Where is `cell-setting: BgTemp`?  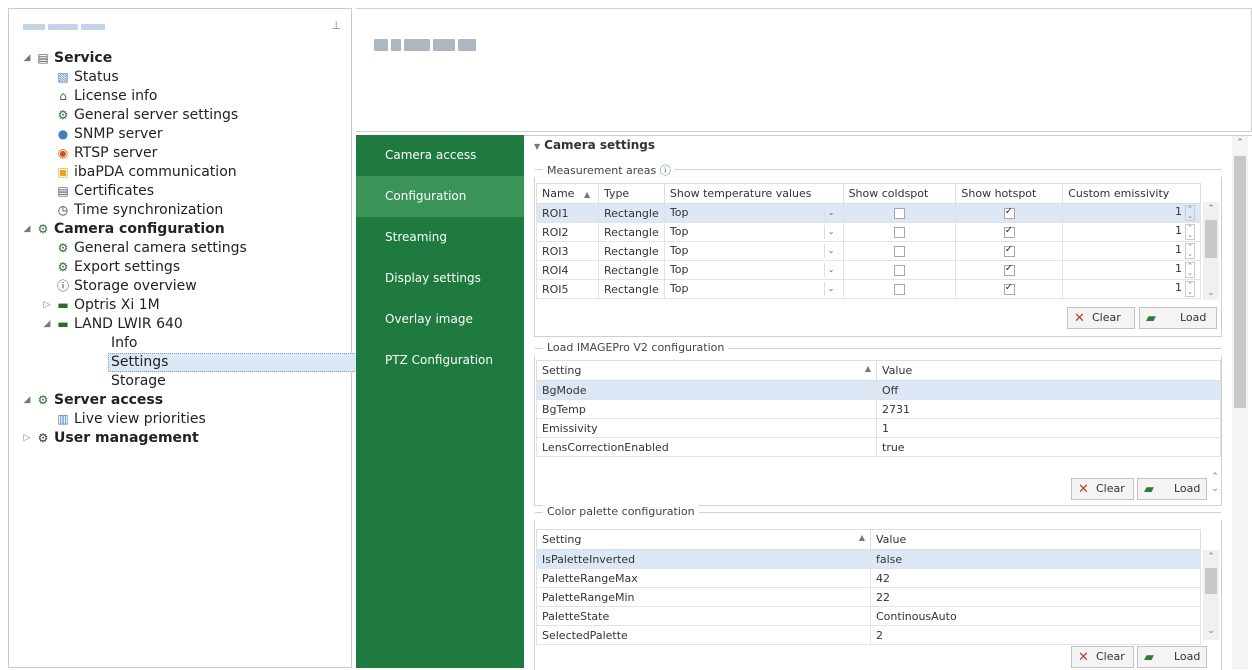 cell-setting: BgTemp is located at coordinates (706, 409).